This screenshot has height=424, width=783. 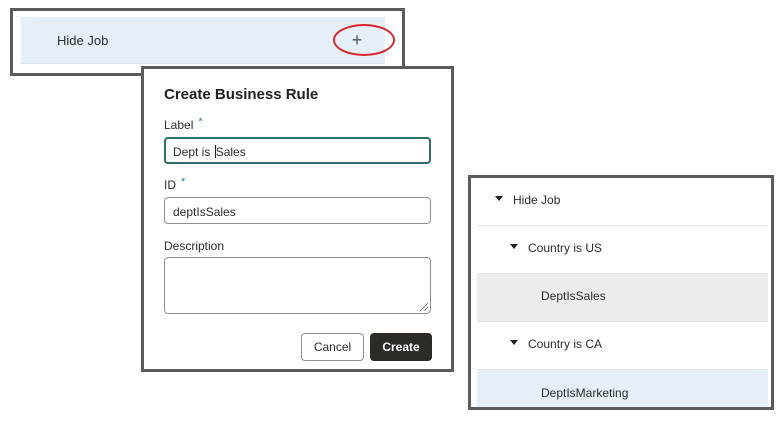 What do you see at coordinates (622, 346) in the screenshot?
I see `tree-item-country-ca: Country is CA` at bounding box center [622, 346].